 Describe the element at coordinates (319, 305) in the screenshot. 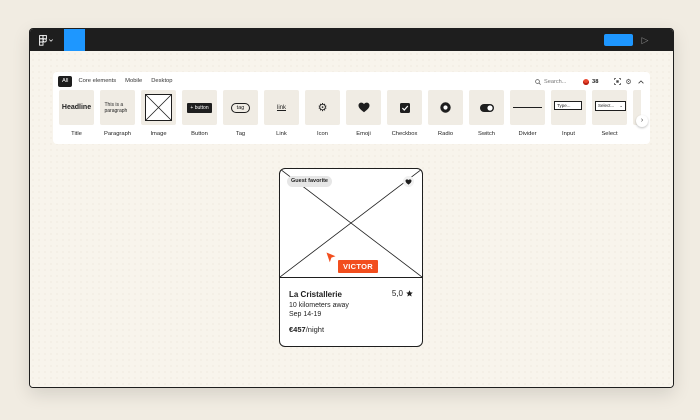

I see `listing-distance: 10 kilometers away` at that location.